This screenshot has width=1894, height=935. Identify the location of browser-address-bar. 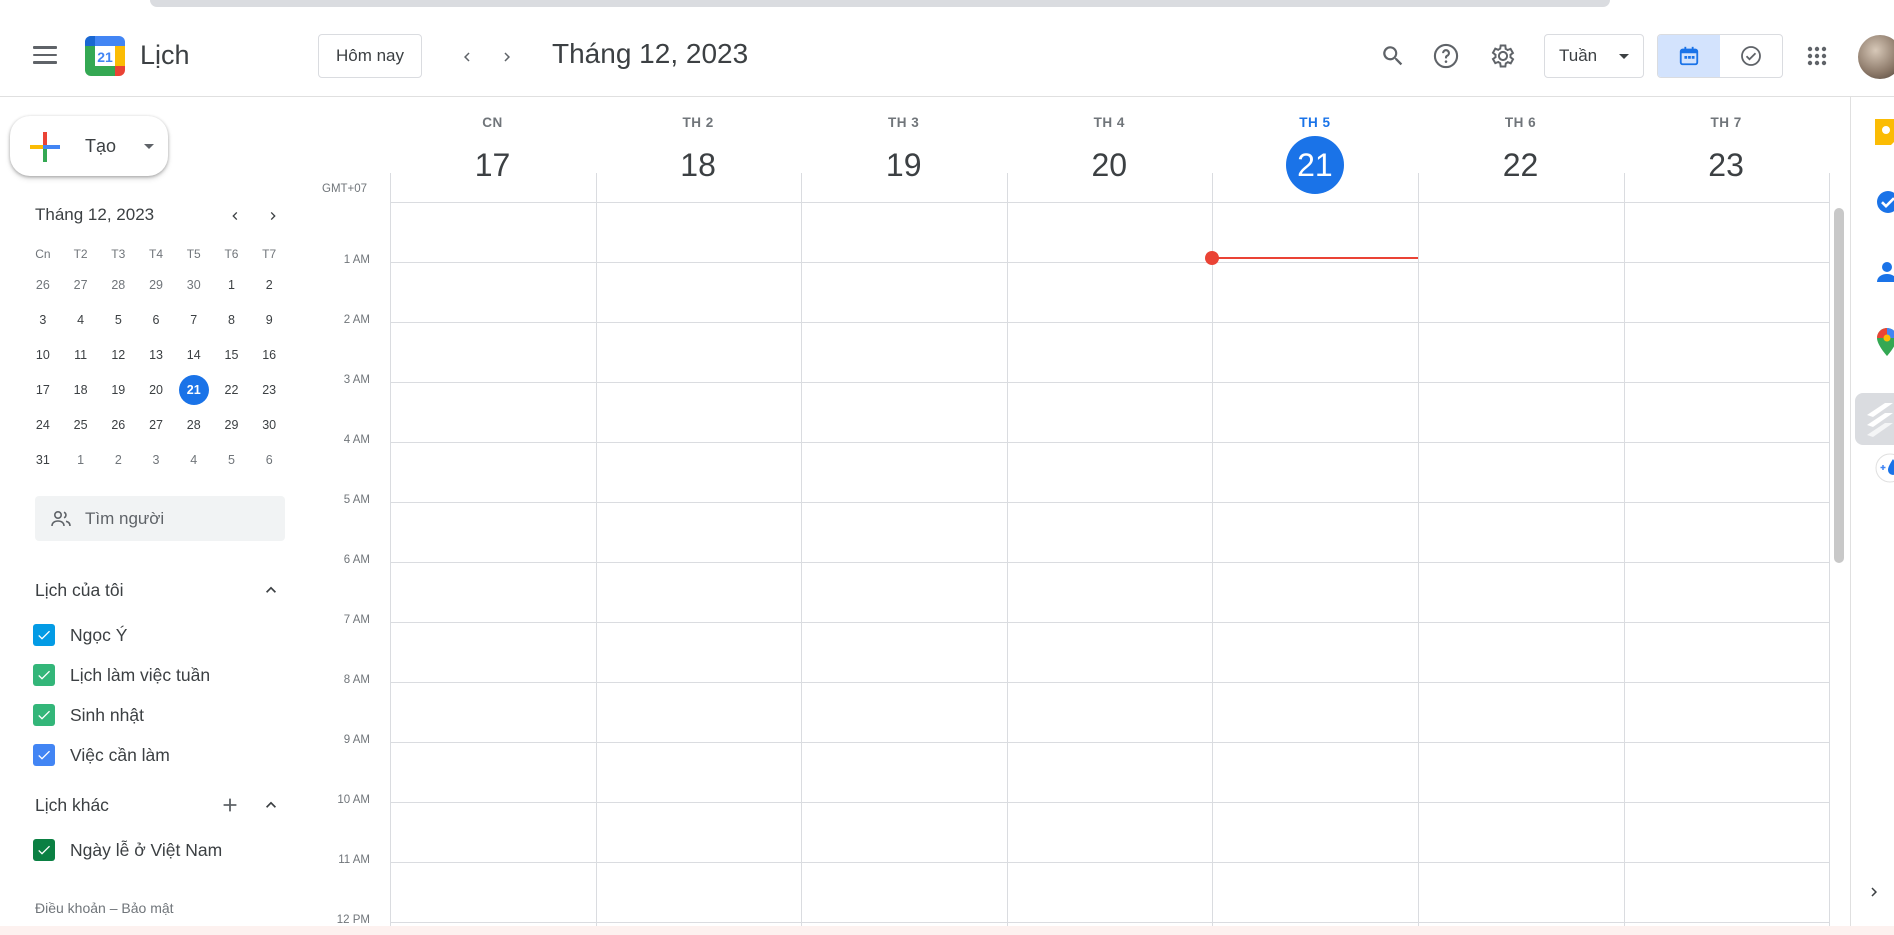
(880, 3).